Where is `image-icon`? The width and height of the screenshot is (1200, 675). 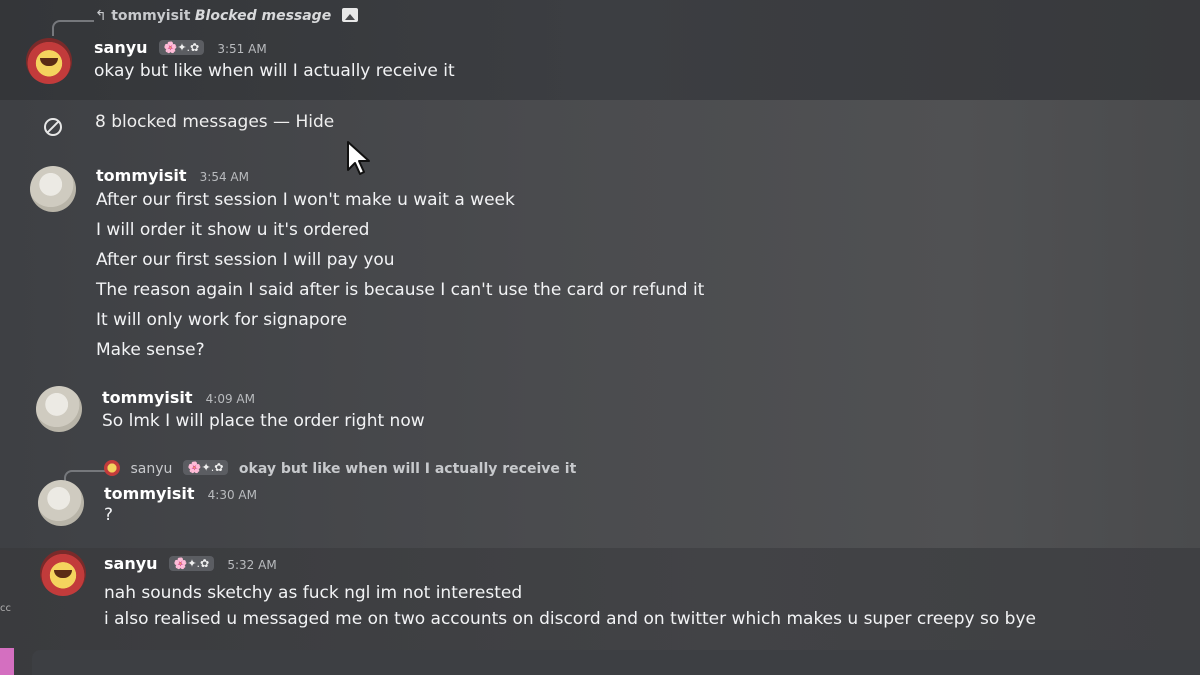 image-icon is located at coordinates (349, 15).